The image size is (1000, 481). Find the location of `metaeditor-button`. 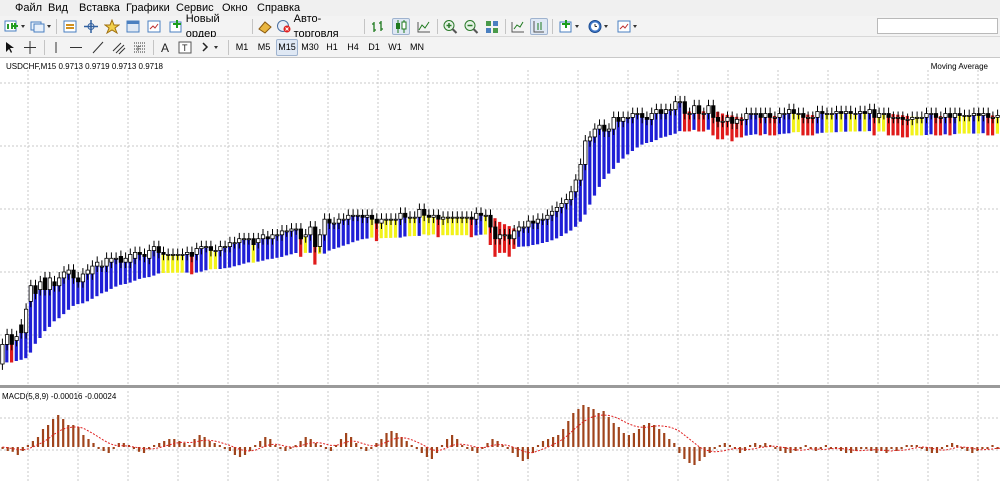

metaeditor-button is located at coordinates (265, 26).